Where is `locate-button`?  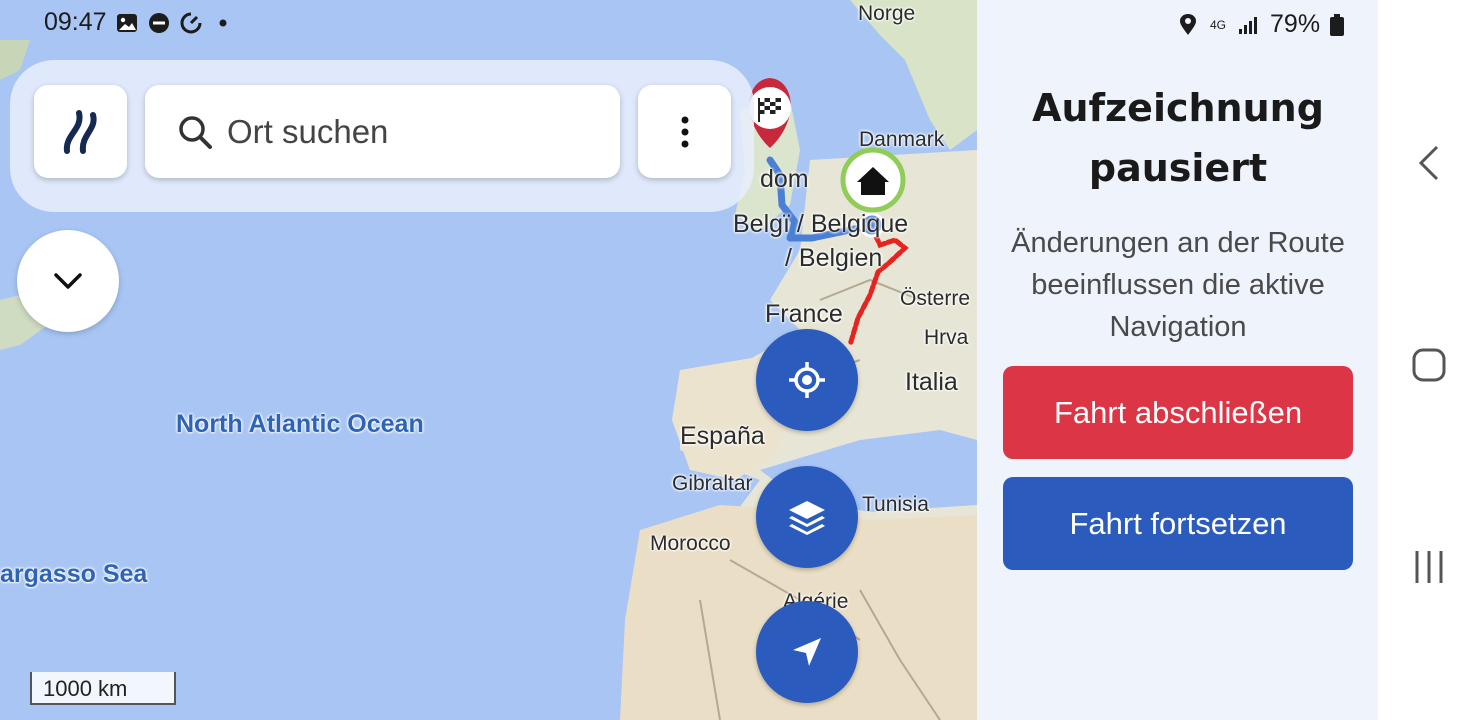
locate-button is located at coordinates (807, 380).